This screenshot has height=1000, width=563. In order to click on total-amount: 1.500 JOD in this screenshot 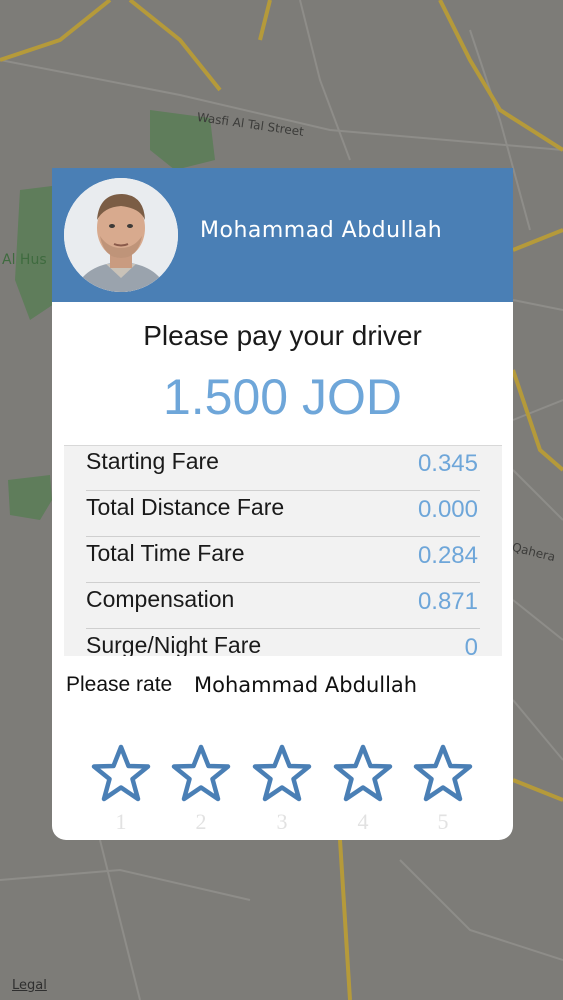, I will do `click(282, 397)`.